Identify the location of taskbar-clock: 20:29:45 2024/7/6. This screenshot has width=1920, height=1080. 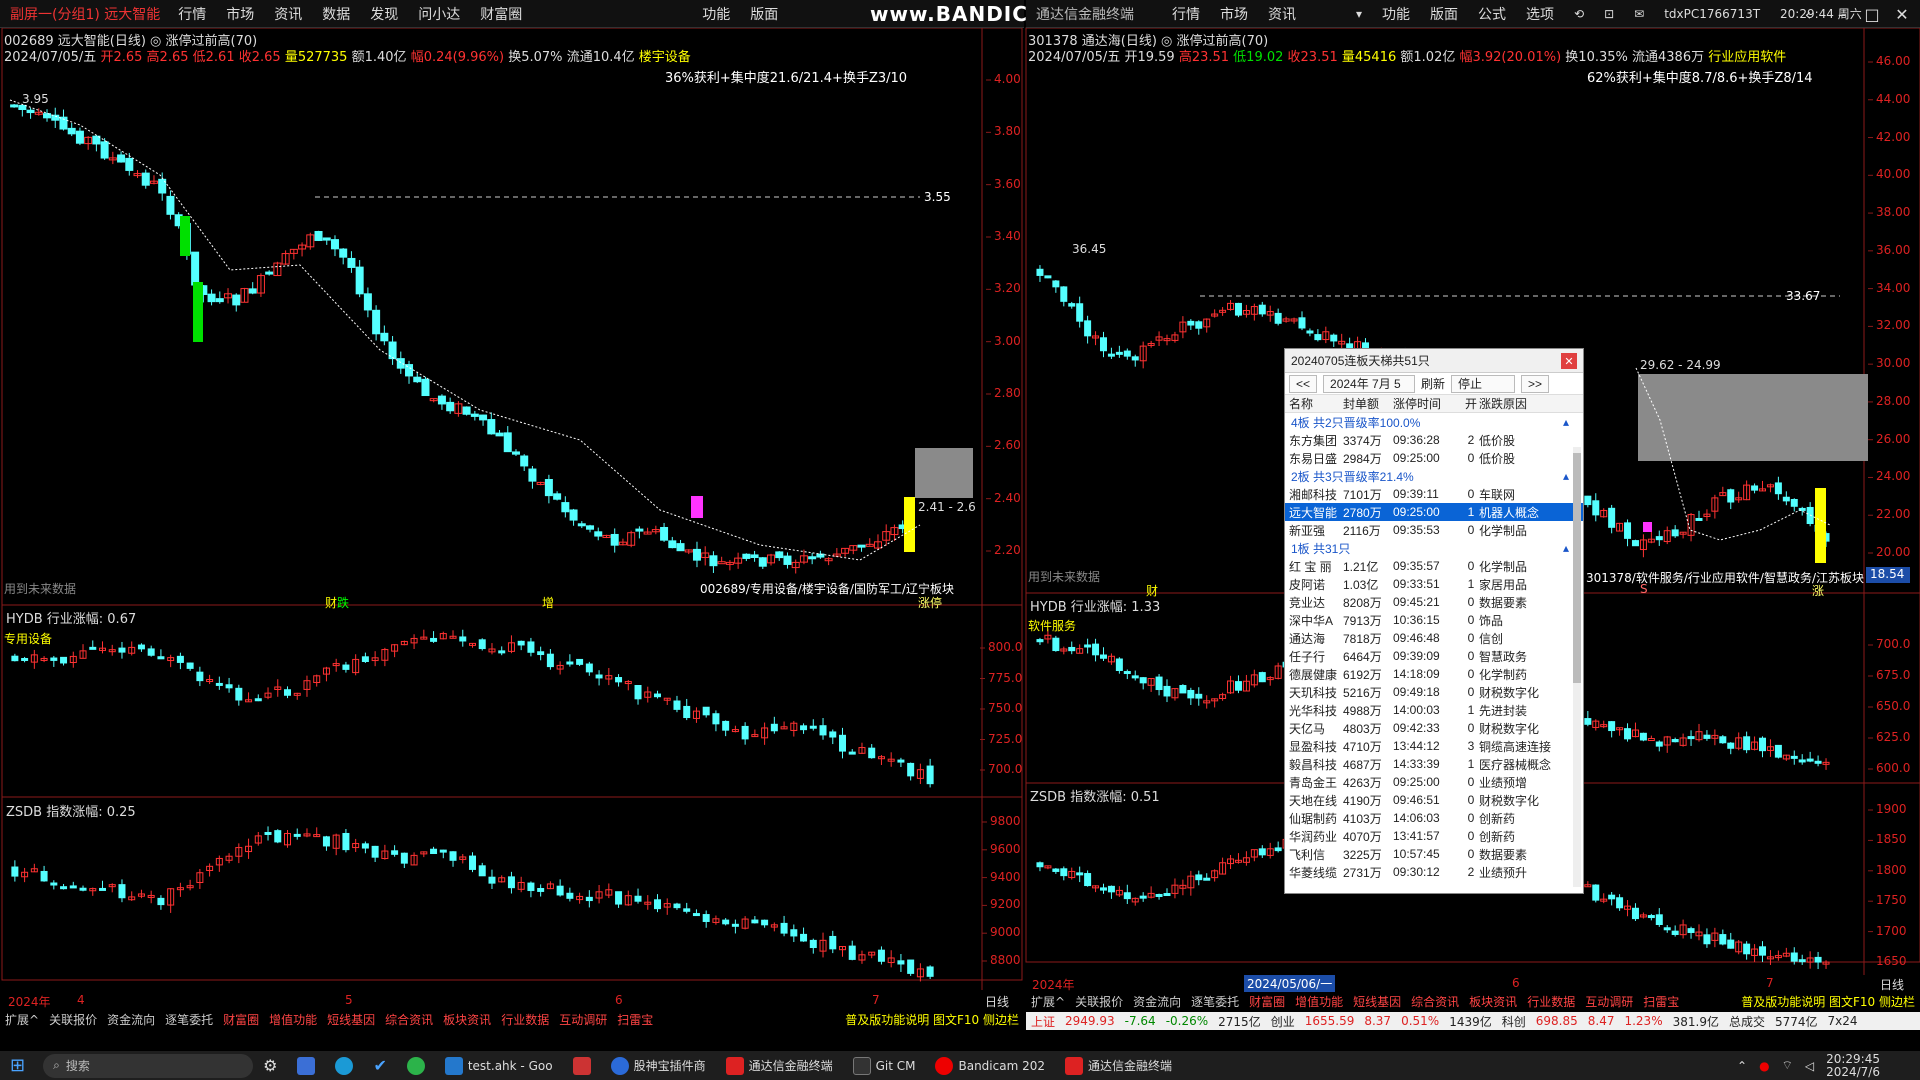
(1853, 1065).